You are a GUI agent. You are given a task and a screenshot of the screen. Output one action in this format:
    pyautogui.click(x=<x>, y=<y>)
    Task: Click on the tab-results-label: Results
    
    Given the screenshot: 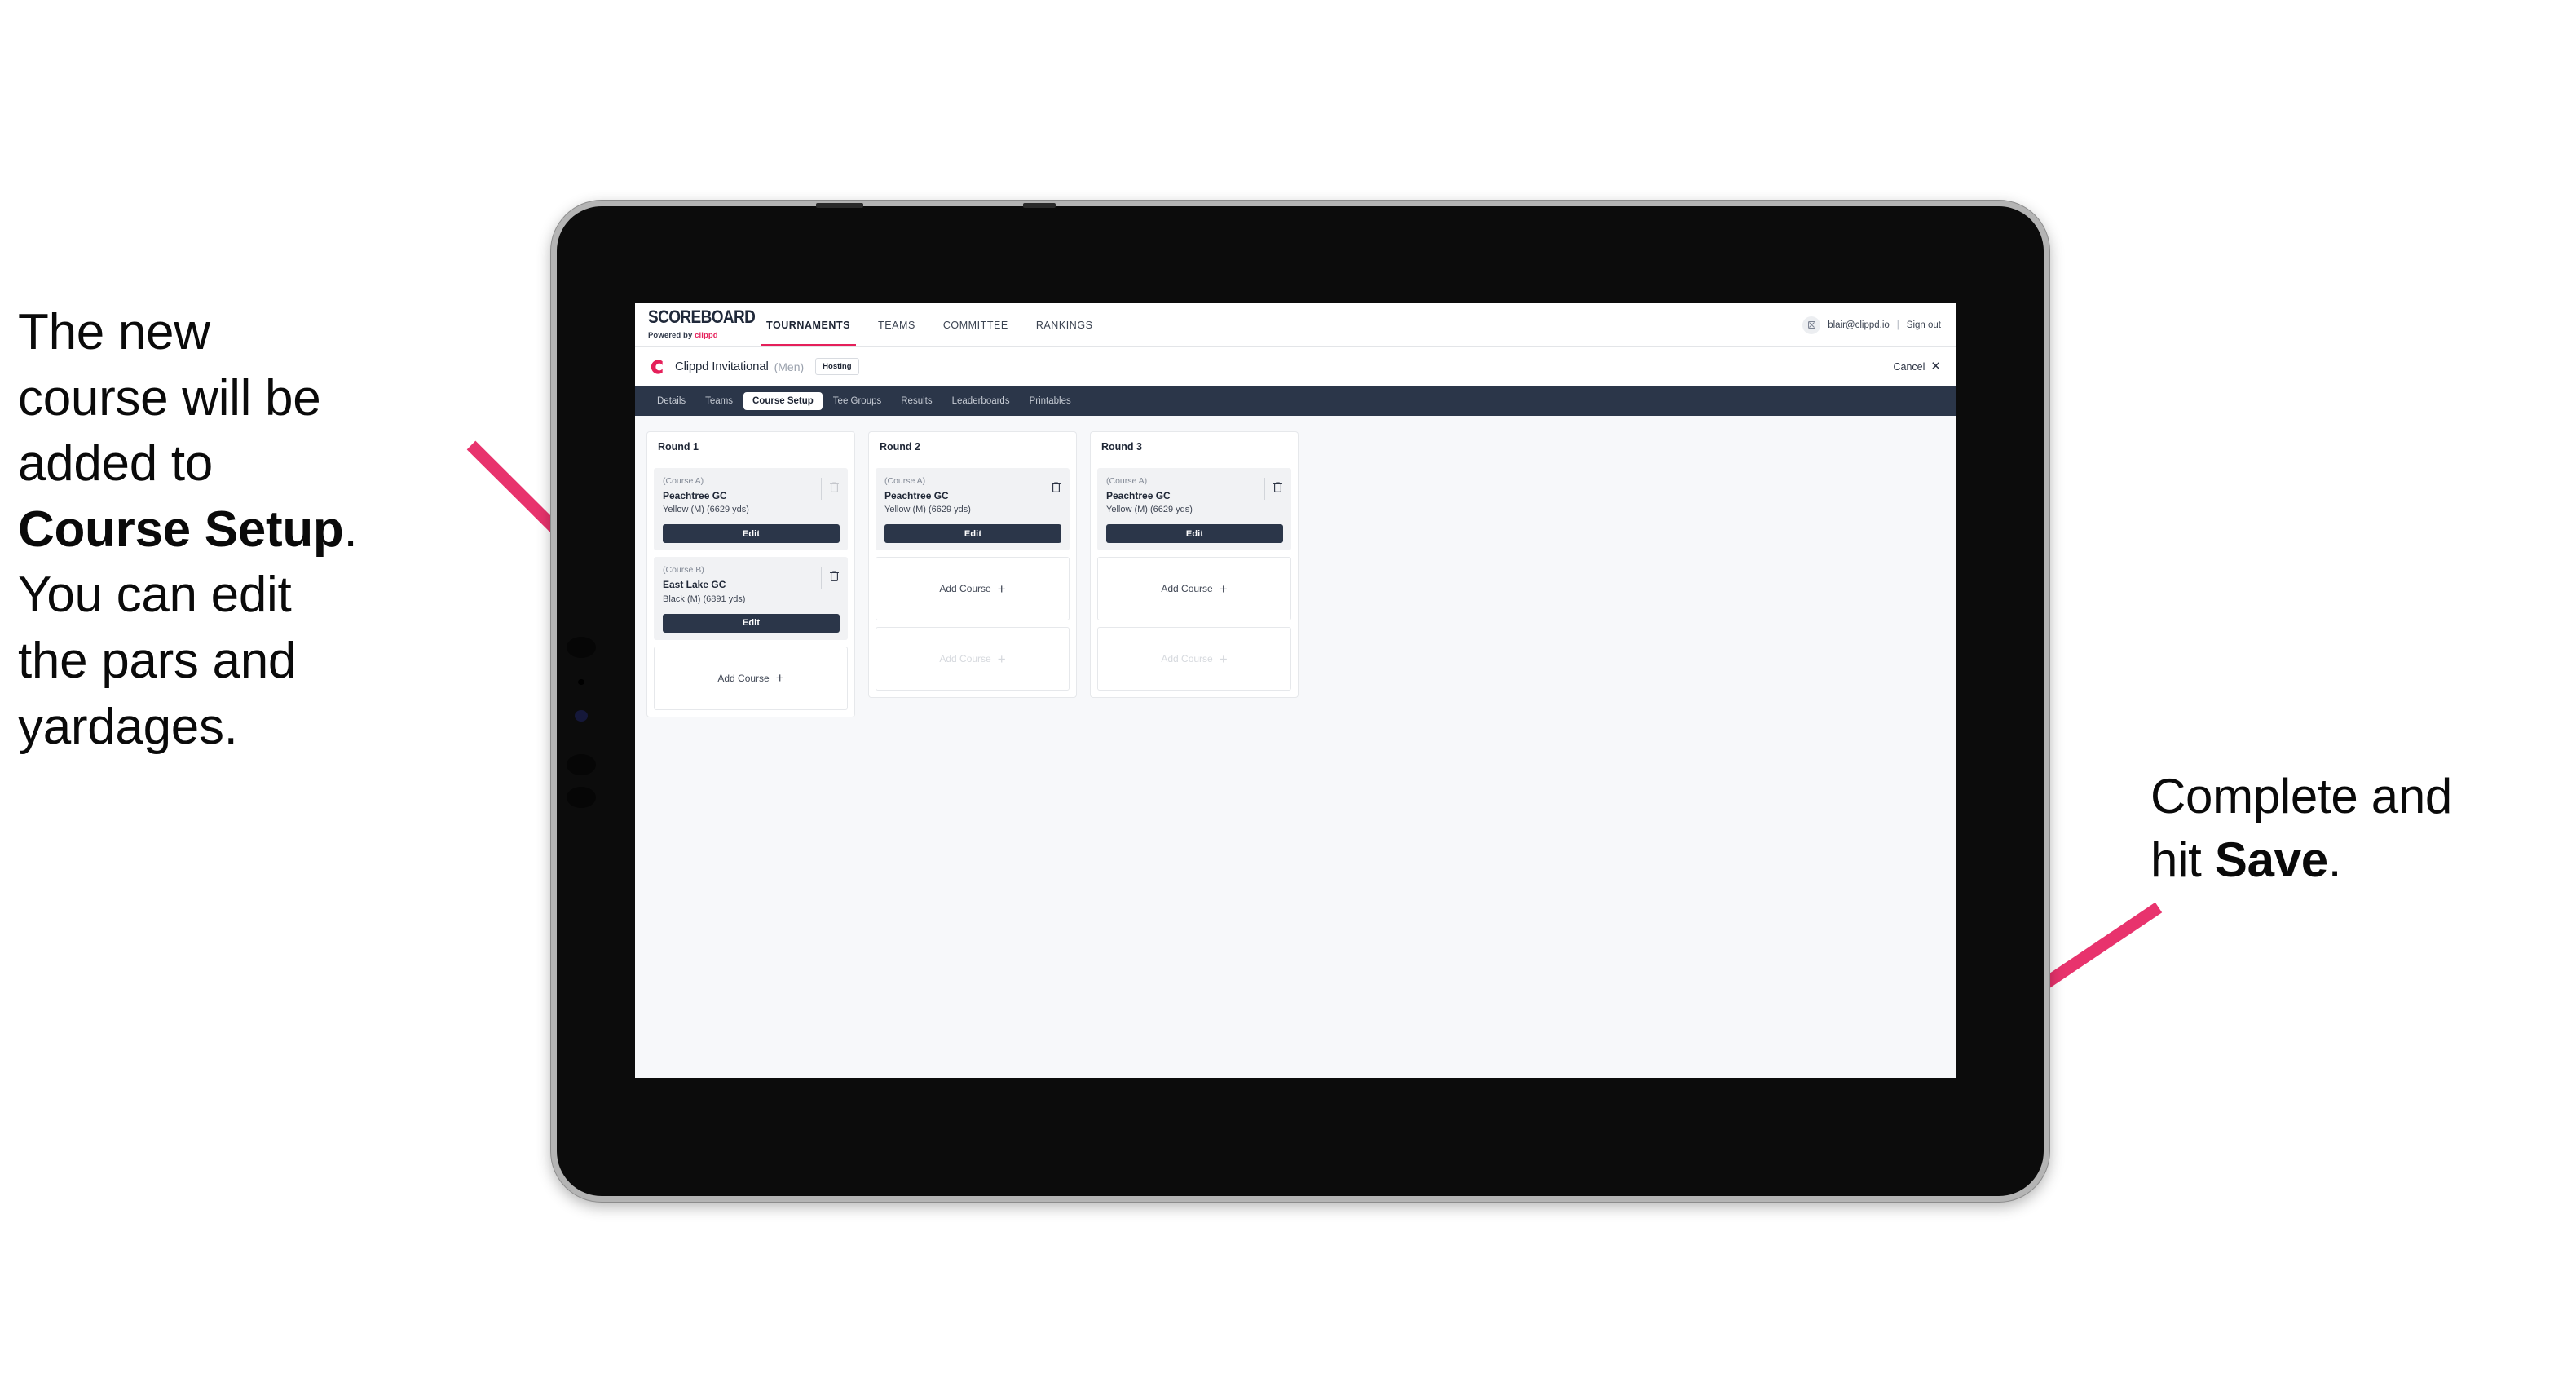 What is the action you would take?
    pyautogui.click(x=917, y=401)
    